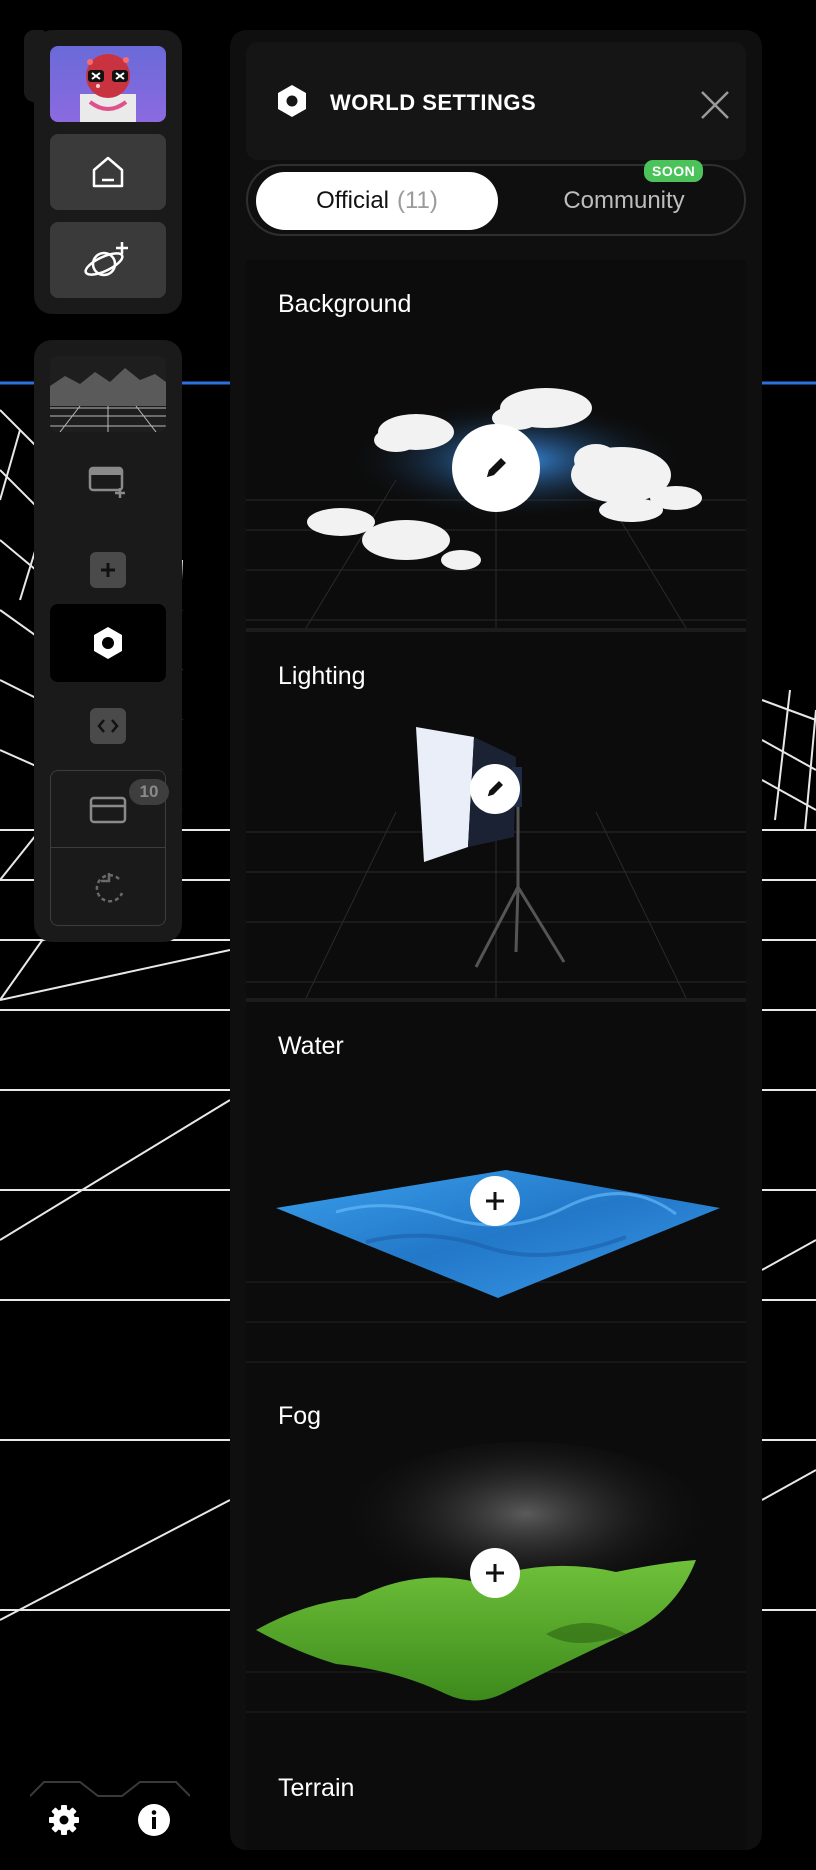 This screenshot has height=1870, width=816. What do you see at coordinates (352, 200) in the screenshot?
I see `tab-official-label: Official` at bounding box center [352, 200].